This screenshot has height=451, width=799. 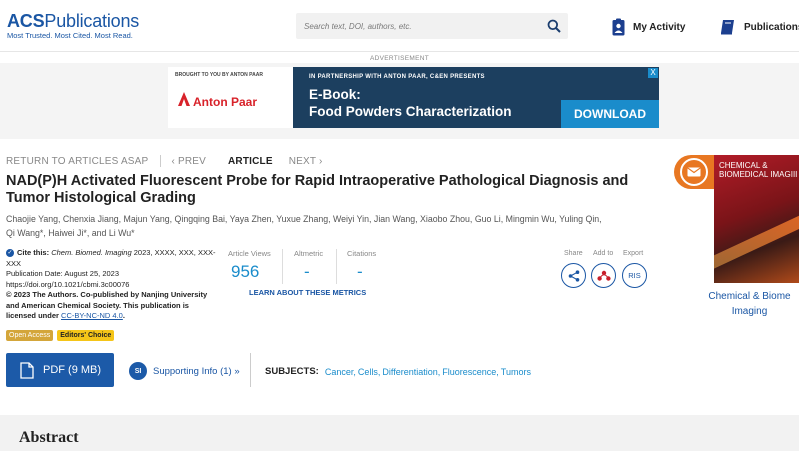 I want to click on journal-name: Chem. Biomed. Imaging, so click(x=91, y=252).